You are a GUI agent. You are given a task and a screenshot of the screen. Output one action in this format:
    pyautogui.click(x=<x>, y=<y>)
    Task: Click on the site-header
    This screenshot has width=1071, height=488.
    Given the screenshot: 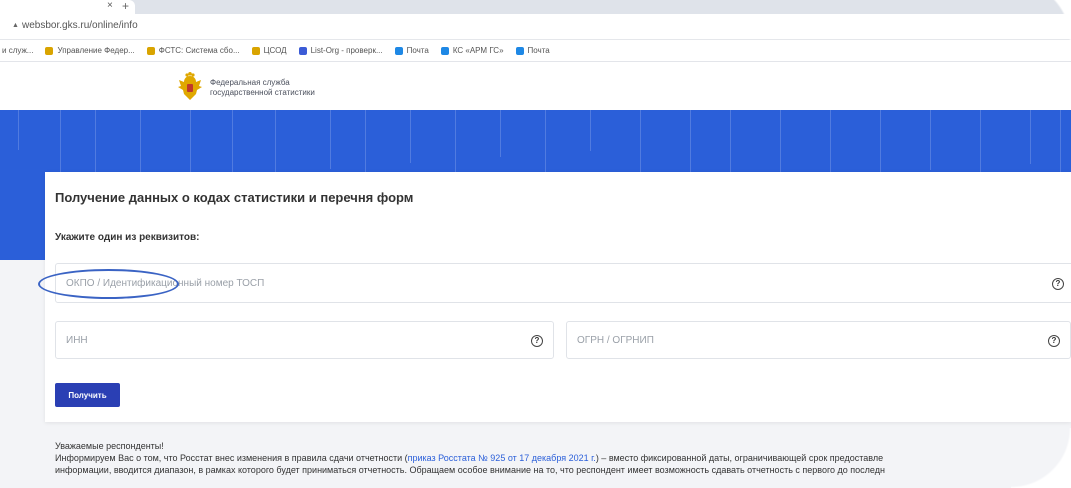 What is the action you would take?
    pyautogui.click(x=535, y=86)
    